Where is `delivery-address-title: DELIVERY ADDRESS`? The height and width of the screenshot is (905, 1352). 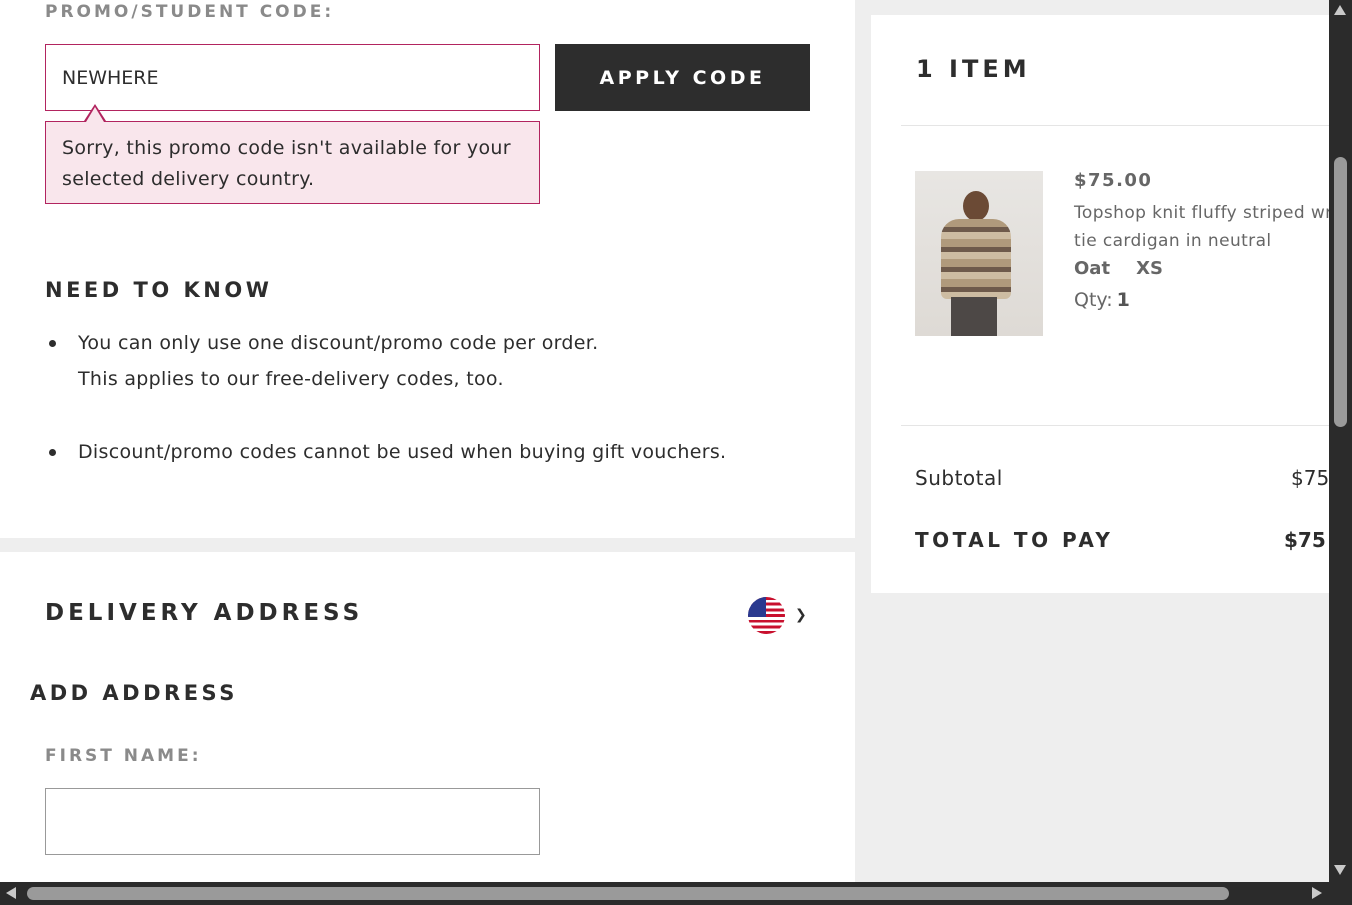 delivery-address-title: DELIVERY ADDRESS is located at coordinates (204, 613).